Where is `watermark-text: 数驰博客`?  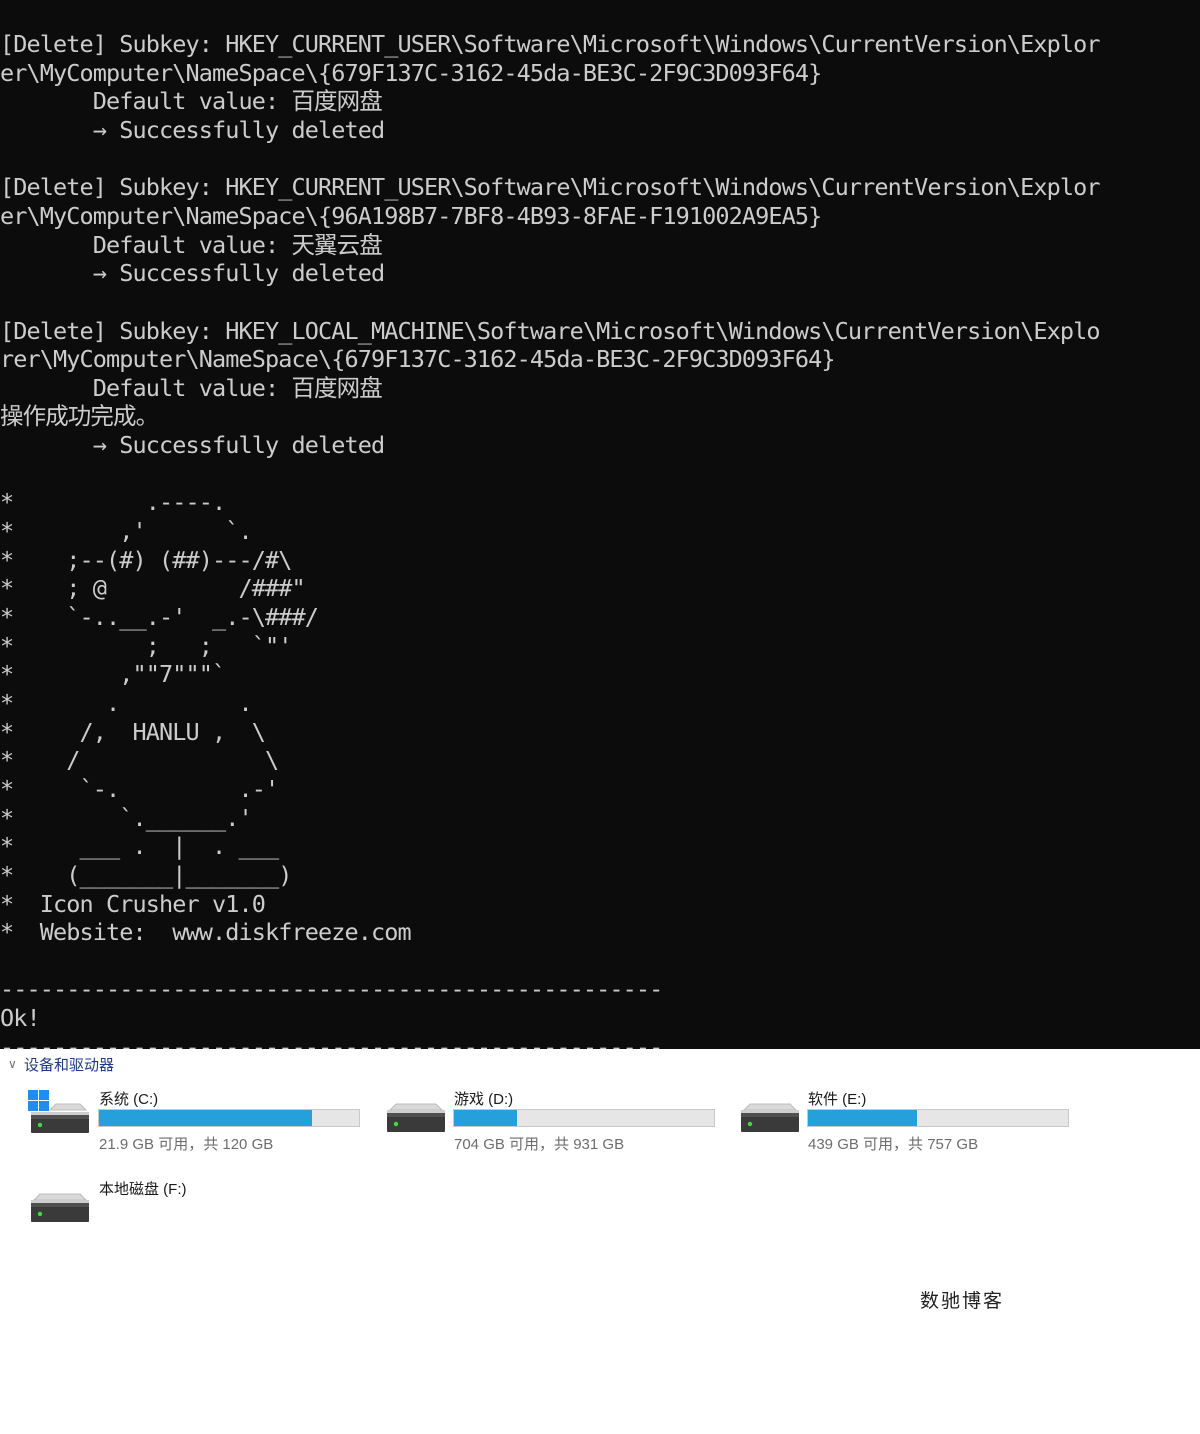 watermark-text: 数驰博客 is located at coordinates (962, 1301).